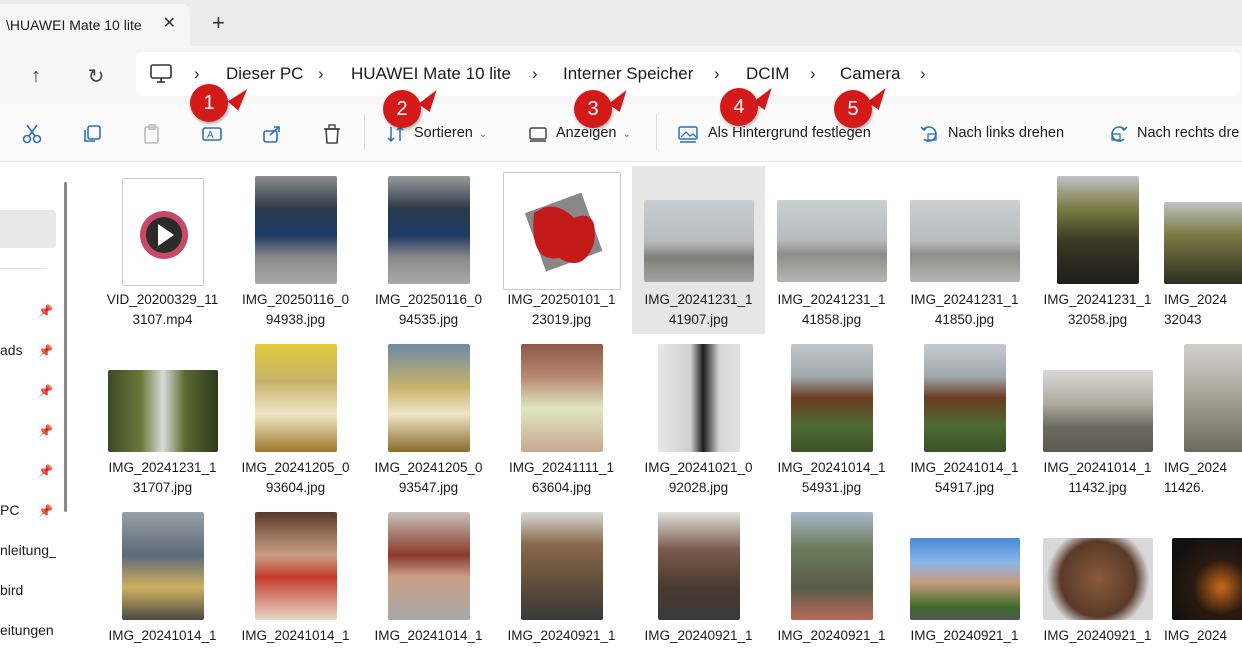 Image resolution: width=1242 pixels, height=657 pixels. What do you see at coordinates (28, 229) in the screenshot?
I see `sidebar-item-selected` at bounding box center [28, 229].